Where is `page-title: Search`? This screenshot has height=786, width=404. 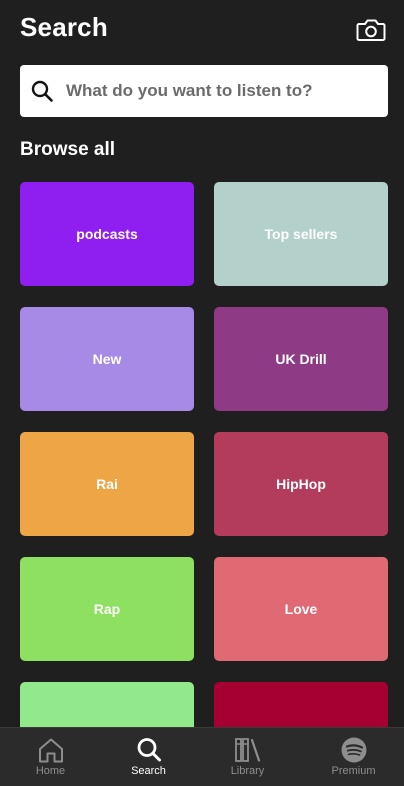
page-title: Search is located at coordinates (64, 27).